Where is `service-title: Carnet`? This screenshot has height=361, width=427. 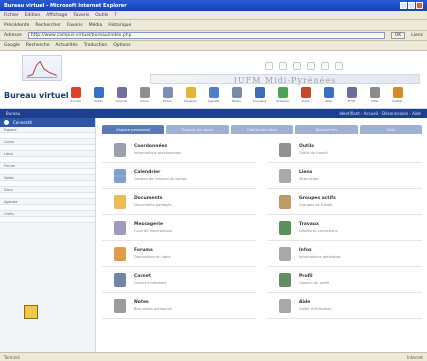 service-title: Carnet is located at coordinates (142, 276).